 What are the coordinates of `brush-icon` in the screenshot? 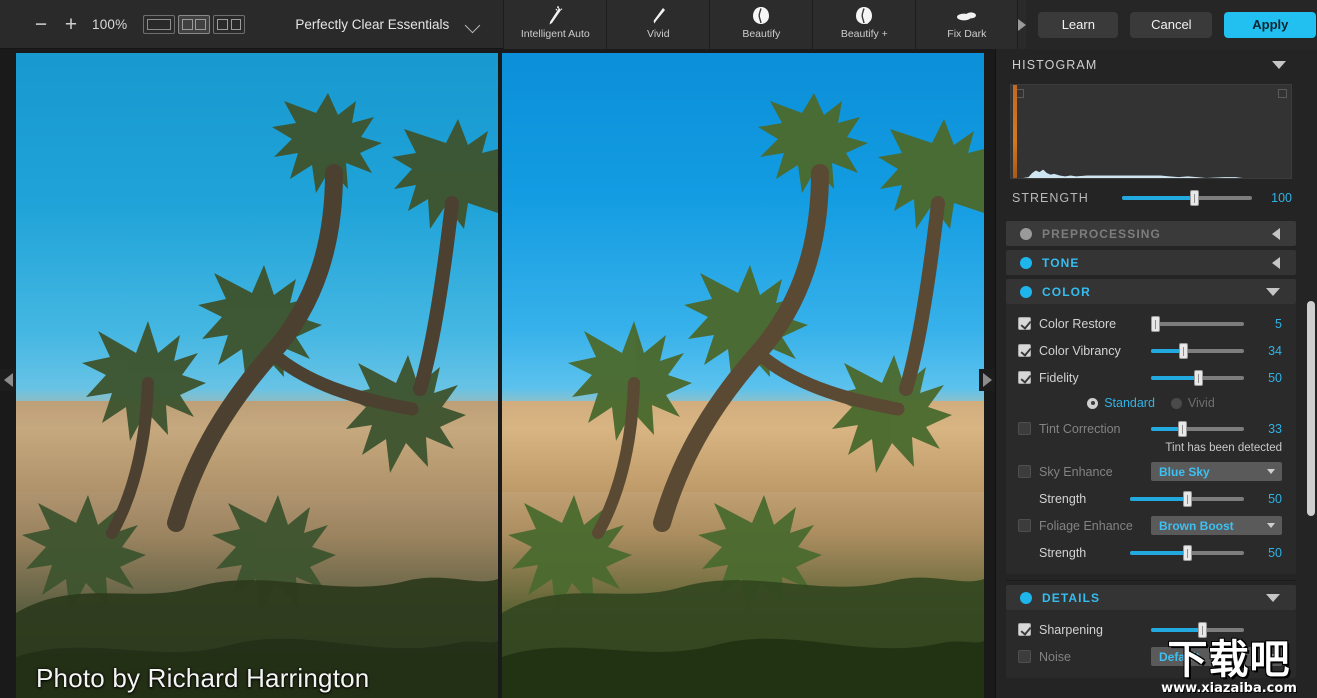 It's located at (658, 16).